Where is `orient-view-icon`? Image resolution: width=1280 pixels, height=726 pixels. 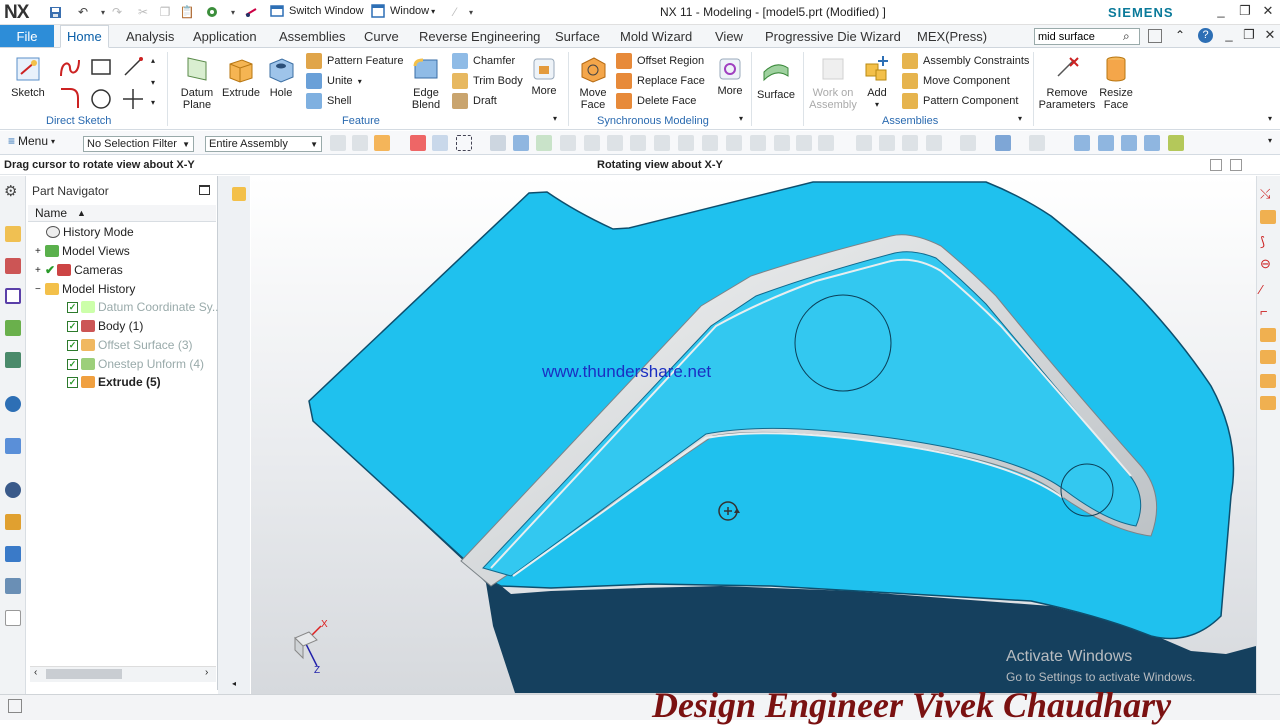 orient-view-icon is located at coordinates (934, 143).